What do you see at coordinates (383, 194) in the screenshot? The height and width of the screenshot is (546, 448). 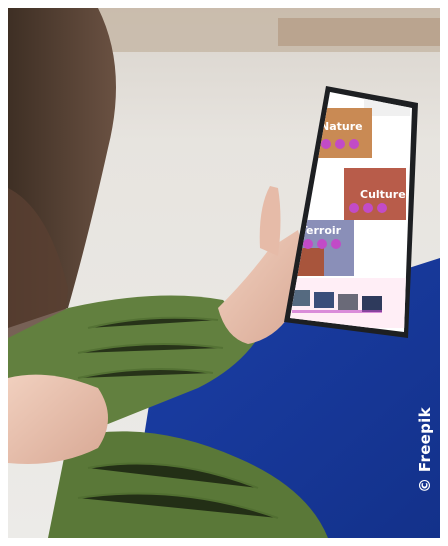 I see `screen-culture-label: Culture` at bounding box center [383, 194].